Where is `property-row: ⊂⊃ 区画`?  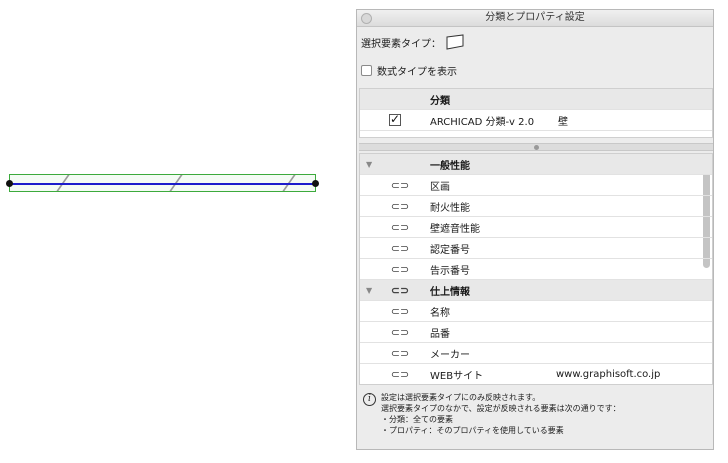 property-row: ⊂⊃ 区画 is located at coordinates (536, 185).